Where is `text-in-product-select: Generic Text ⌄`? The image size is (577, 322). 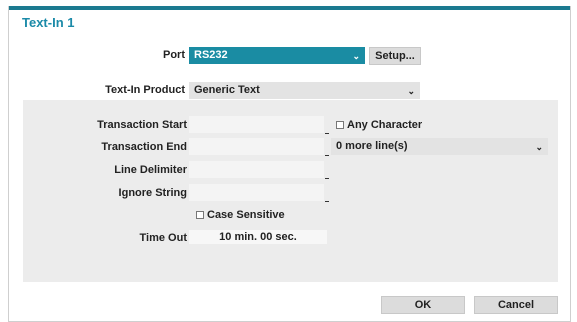
text-in-product-select: Generic Text ⌄ is located at coordinates (304, 90).